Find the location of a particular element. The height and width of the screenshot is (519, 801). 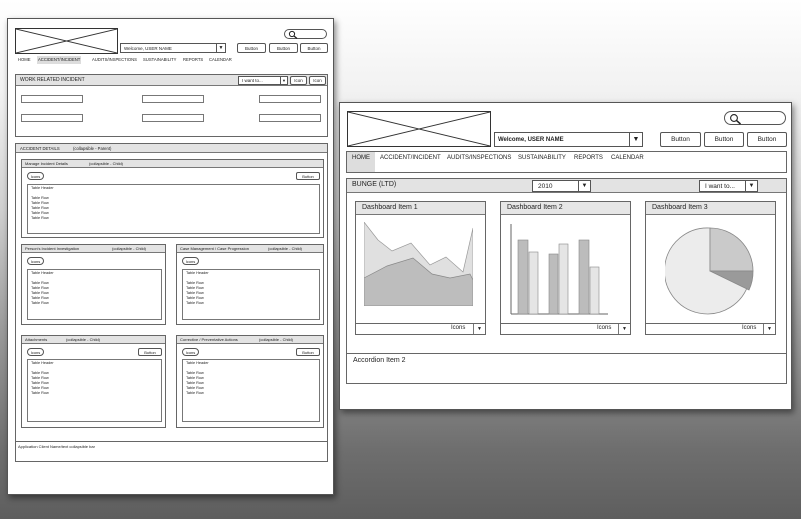

accident-details-header: ACCIDENT DETAILS (collapsible - Parent) is located at coordinates (171, 148).